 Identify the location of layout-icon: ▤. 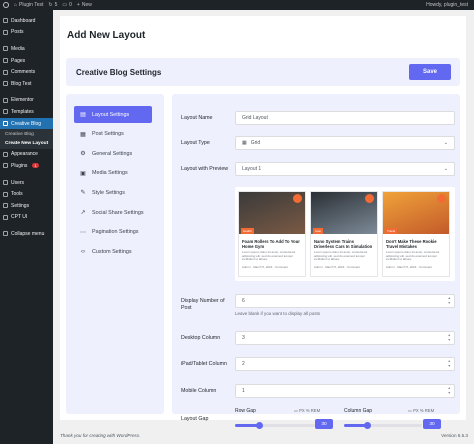
(83, 115).